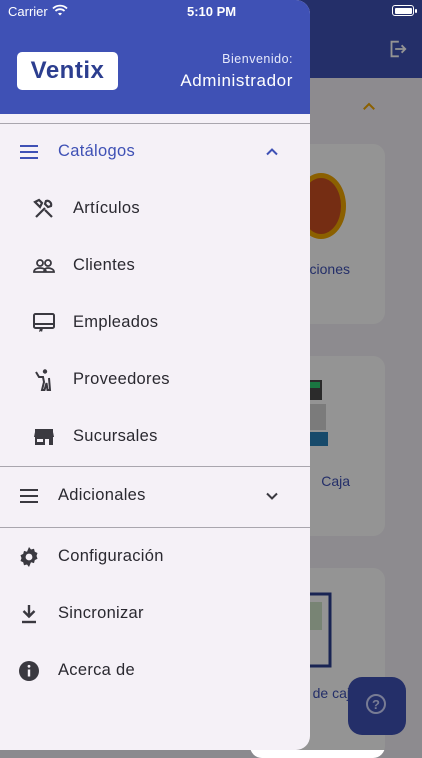  What do you see at coordinates (43, 208) in the screenshot?
I see `tools-icon` at bounding box center [43, 208].